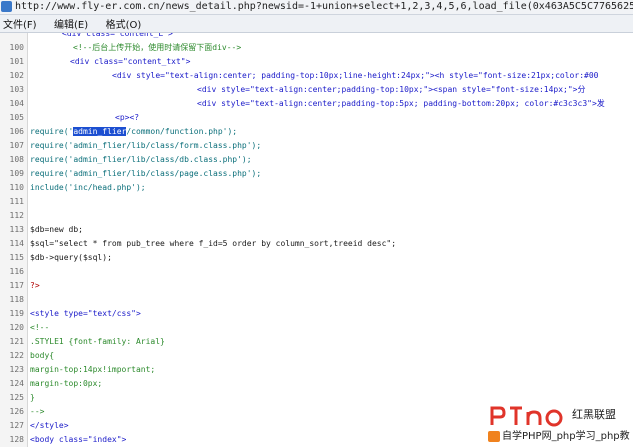  Describe the element at coordinates (16, 369) in the screenshot. I see `line-number: 123` at that location.